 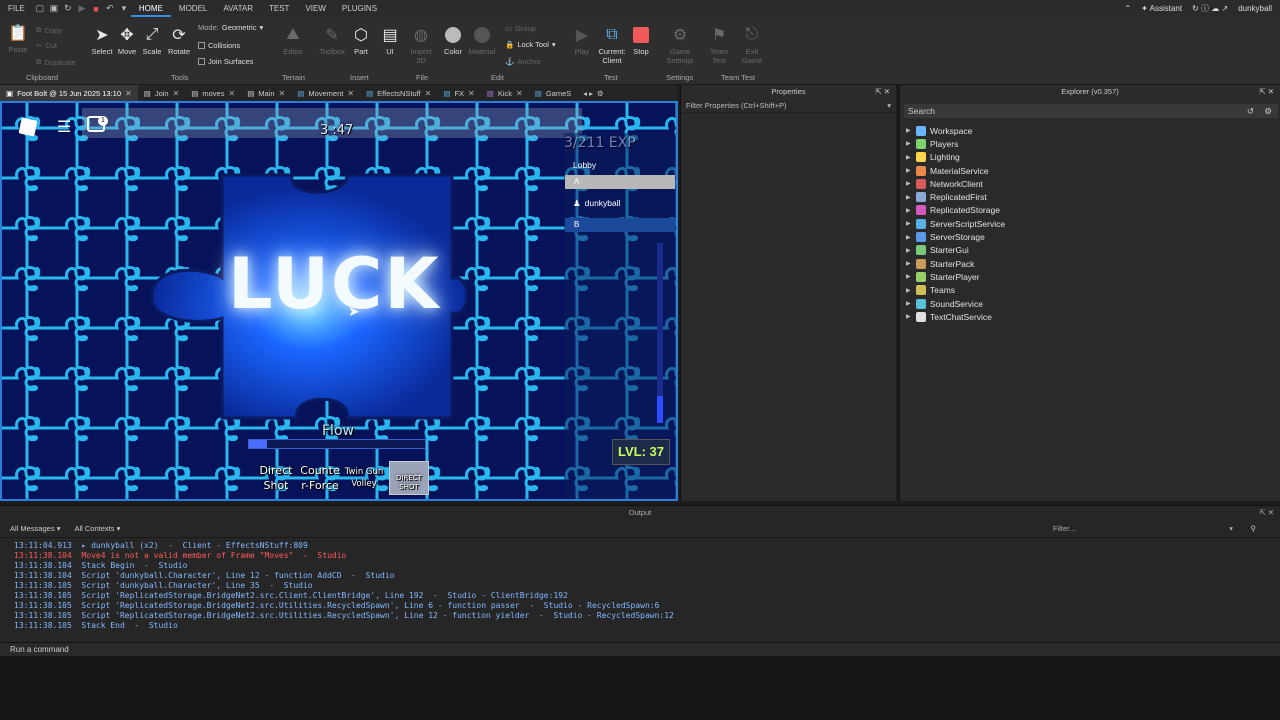 What do you see at coordinates (152, 40) in the screenshot?
I see `scale-button: ⤢ Scale` at bounding box center [152, 40].